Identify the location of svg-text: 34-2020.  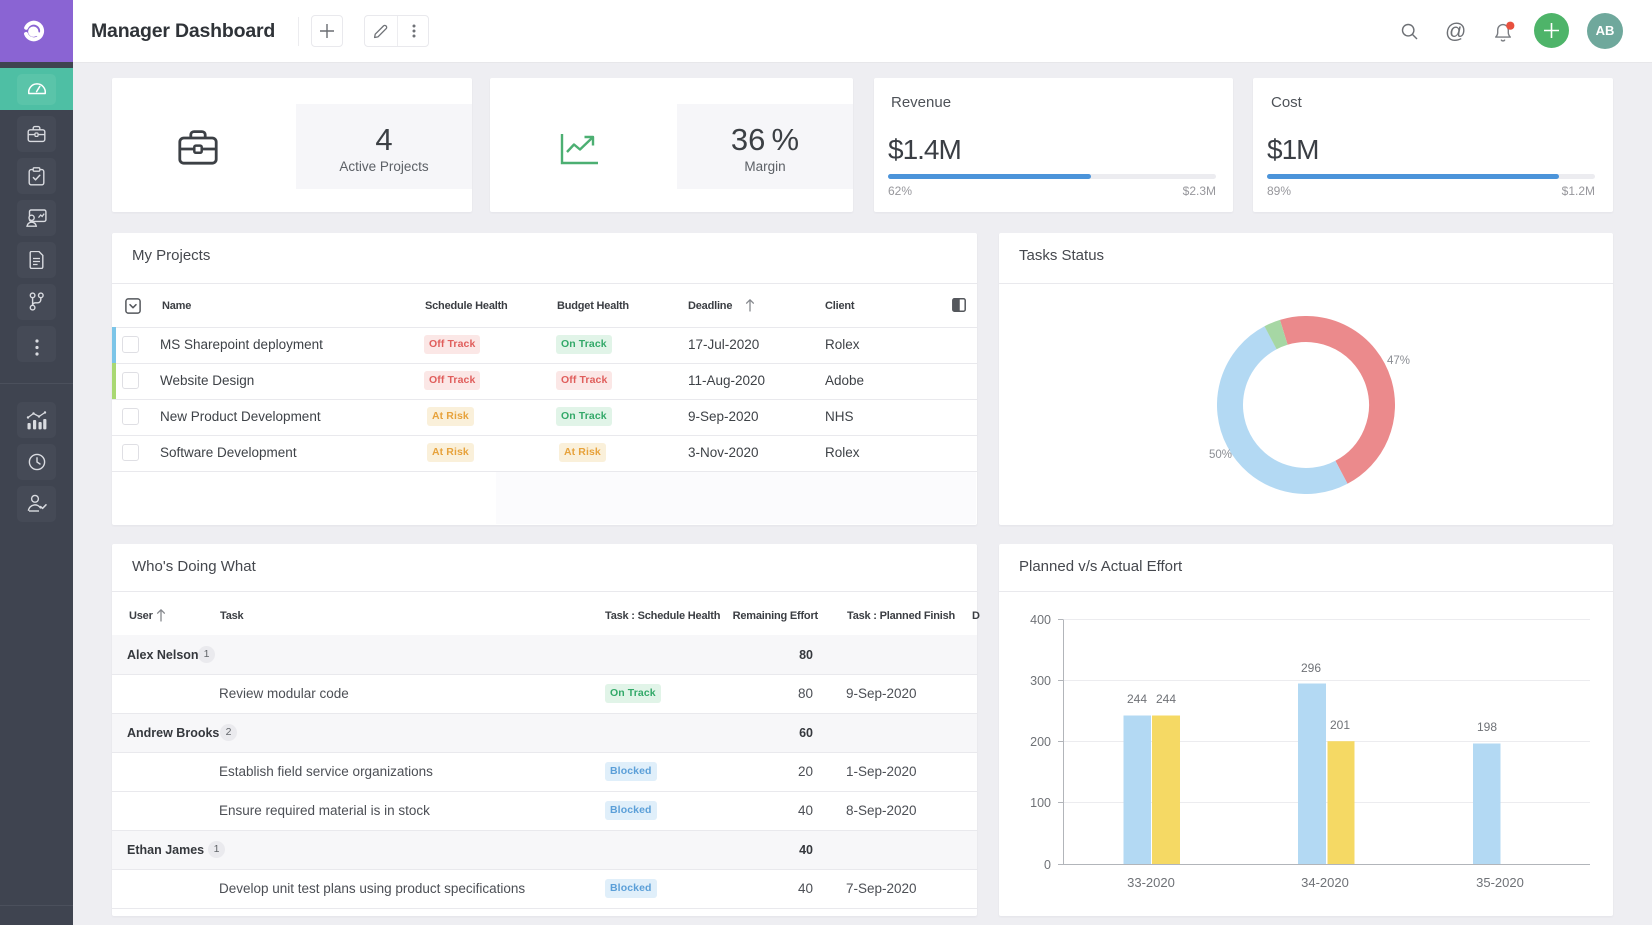
(1325, 882).